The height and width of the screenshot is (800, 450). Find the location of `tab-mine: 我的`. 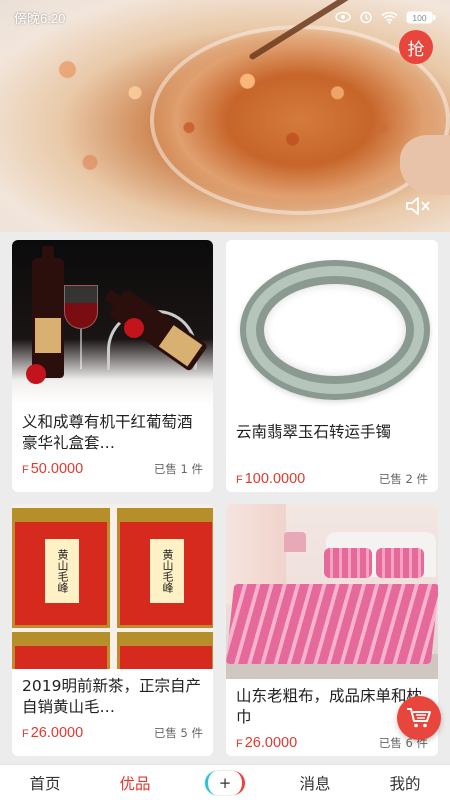

tab-mine: 我的 is located at coordinates (405, 783).